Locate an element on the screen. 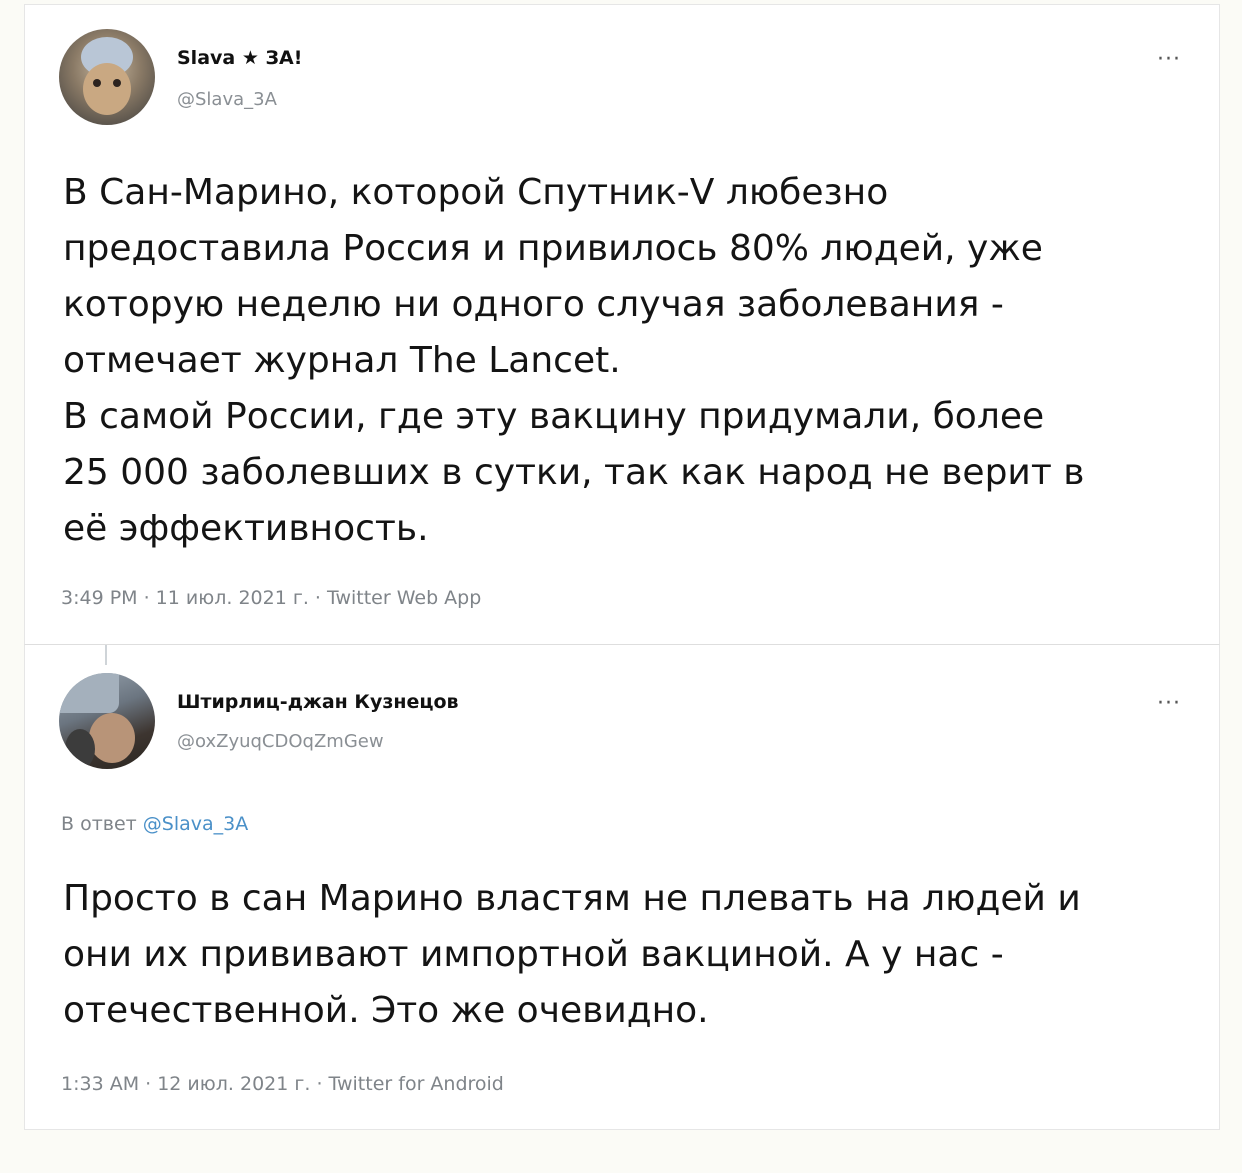 This screenshot has height=1173, width=1242. reply-to-handle-link: @Slava_3A is located at coordinates (195, 824).